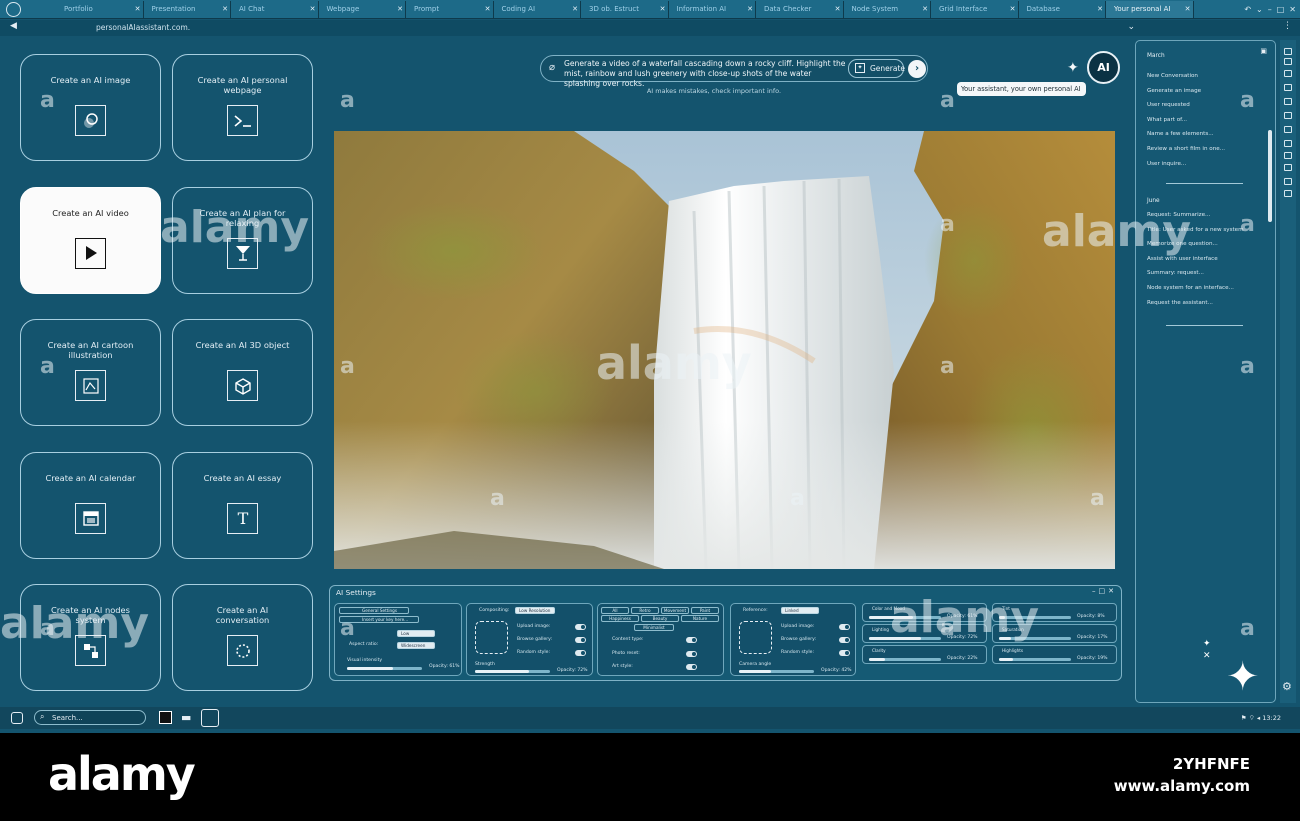 This screenshot has width=1300, height=821. I want to click on reference-random-toggle, so click(844, 653).